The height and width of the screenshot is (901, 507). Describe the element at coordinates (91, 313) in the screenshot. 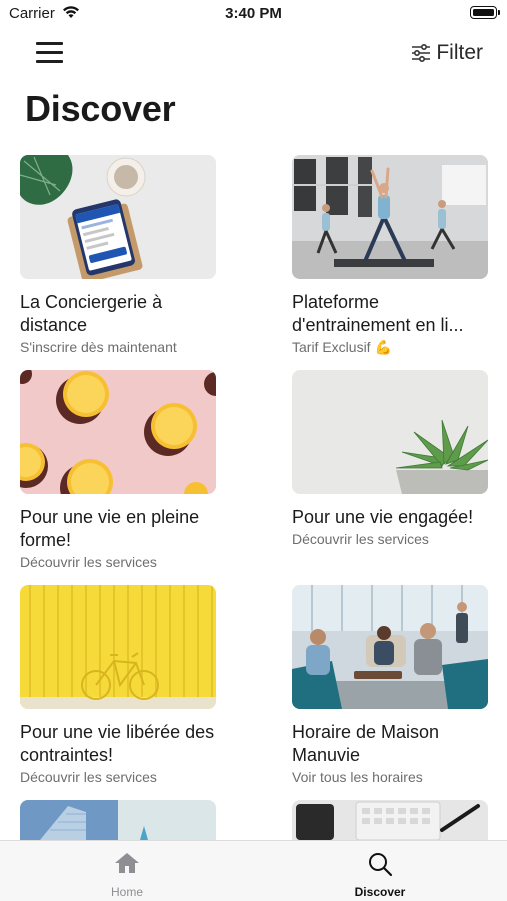

I see `card-title: La Conciergerie à distance` at that location.